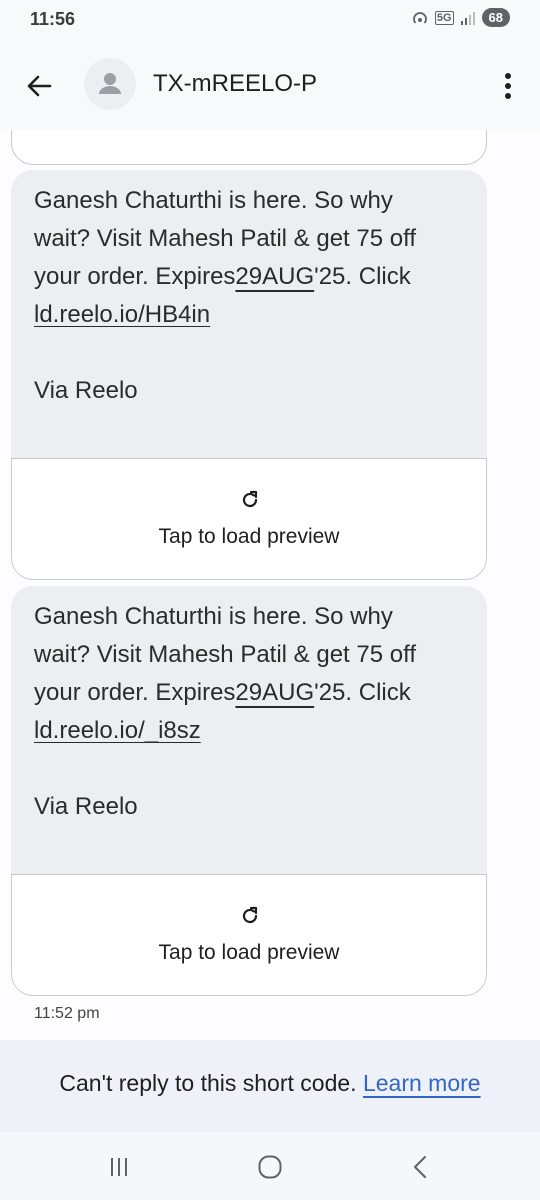 This screenshot has height=1200, width=540. What do you see at coordinates (419, 17) in the screenshot?
I see `hotspot-icon` at bounding box center [419, 17].